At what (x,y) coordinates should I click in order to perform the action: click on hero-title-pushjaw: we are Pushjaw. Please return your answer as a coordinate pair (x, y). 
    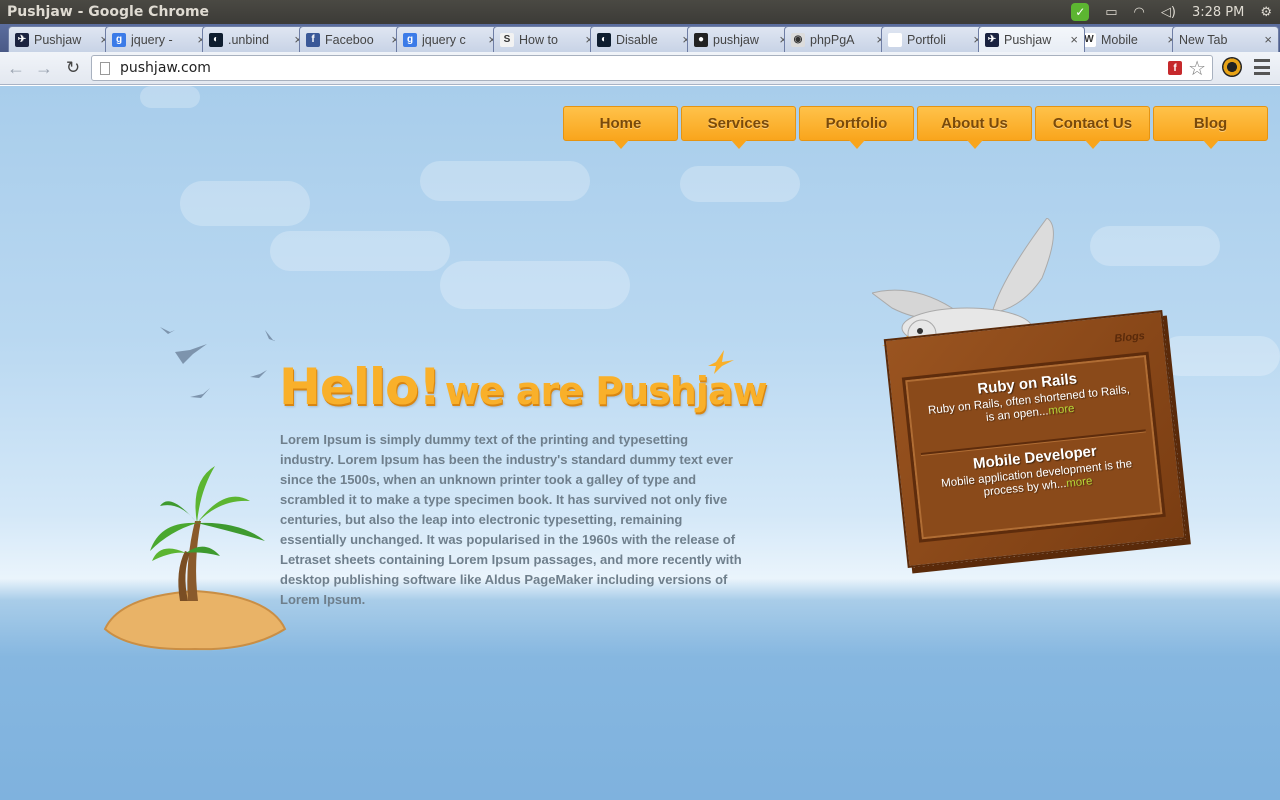
    Looking at the image, I should click on (606, 391).